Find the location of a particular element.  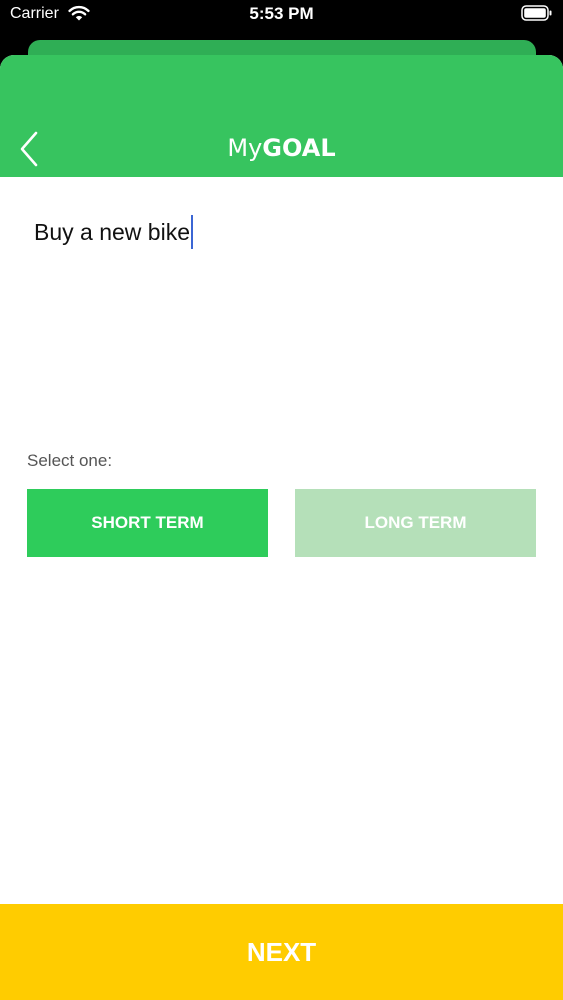

text-cursor is located at coordinates (191, 232).